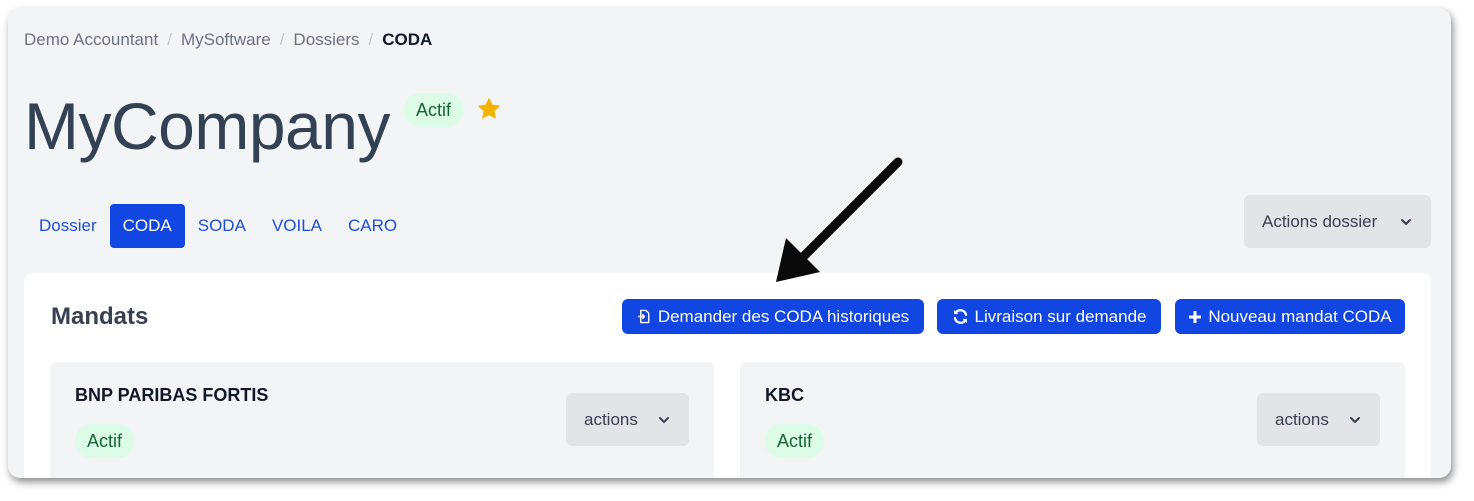 The height and width of the screenshot is (501, 1474). Describe the element at coordinates (1300, 316) in the screenshot. I see `new-coda-mandate-label: Nouveau mandat CODA` at that location.